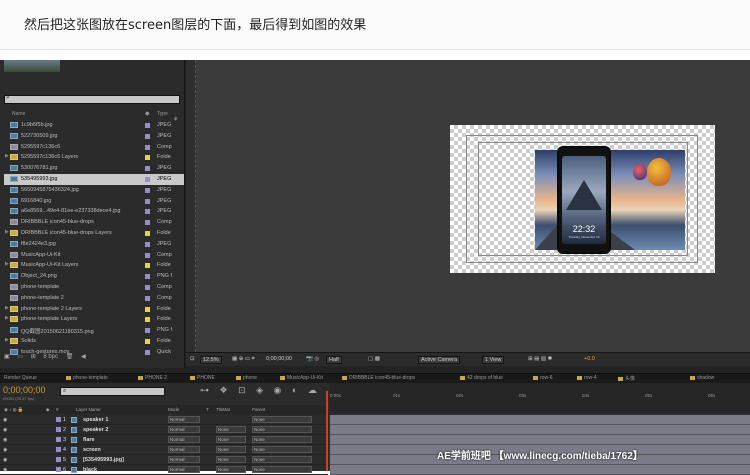 Image resolution: width=750 pixels, height=475 pixels. Describe the element at coordinates (374, 360) in the screenshot. I see `region-of-interest-icon: ▢ ▩` at that location.